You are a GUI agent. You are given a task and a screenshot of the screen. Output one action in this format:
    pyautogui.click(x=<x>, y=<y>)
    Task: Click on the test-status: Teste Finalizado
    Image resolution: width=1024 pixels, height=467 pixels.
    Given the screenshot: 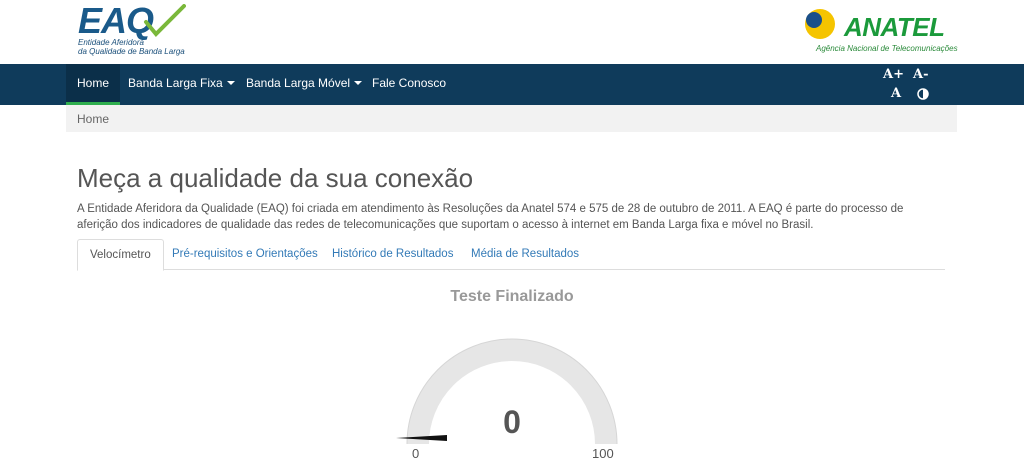 What is the action you would take?
    pyautogui.click(x=512, y=296)
    